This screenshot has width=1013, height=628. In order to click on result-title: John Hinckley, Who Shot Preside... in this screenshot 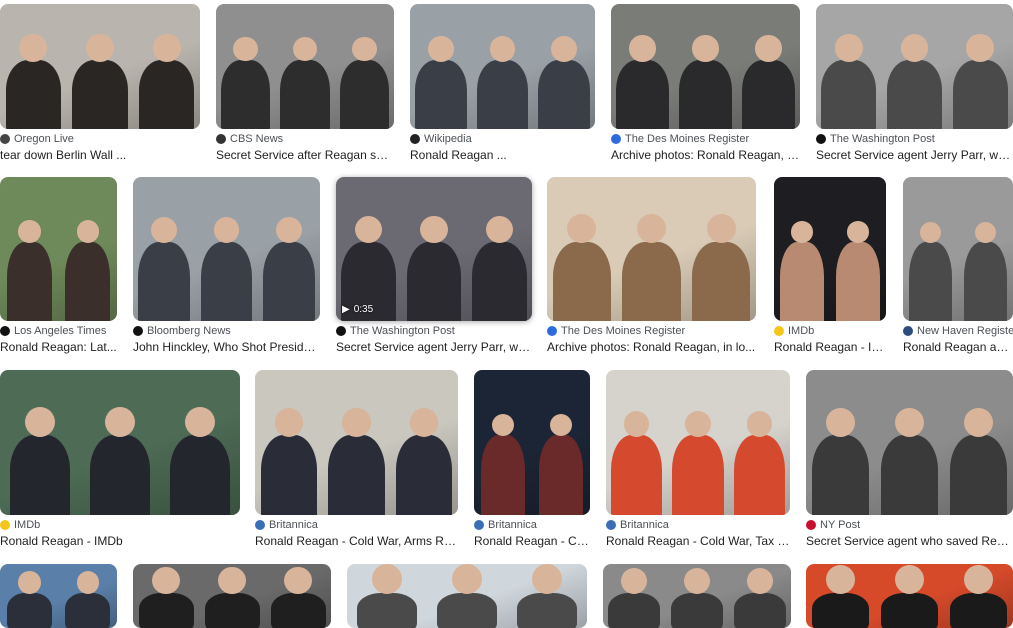, I will do `click(226, 347)`.